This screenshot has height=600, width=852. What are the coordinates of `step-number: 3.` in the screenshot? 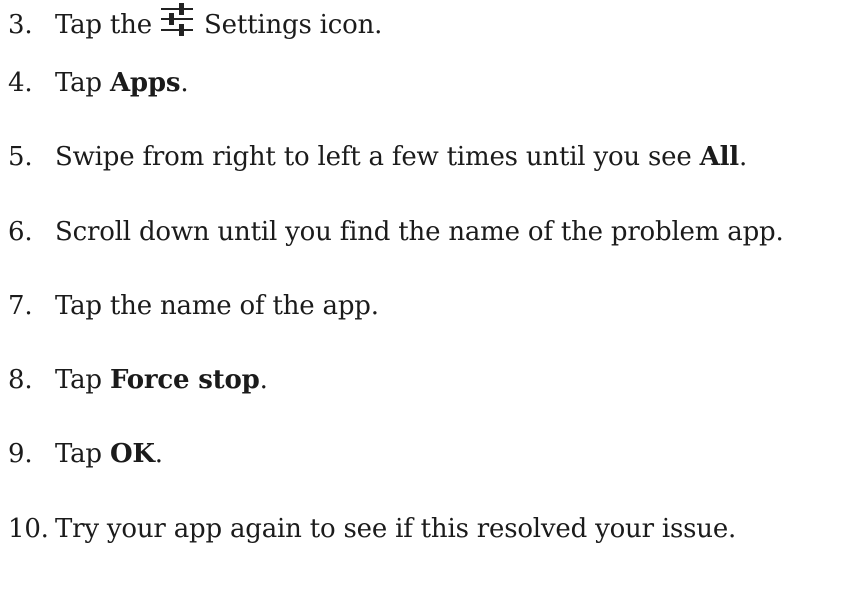 It's located at (20, 25).